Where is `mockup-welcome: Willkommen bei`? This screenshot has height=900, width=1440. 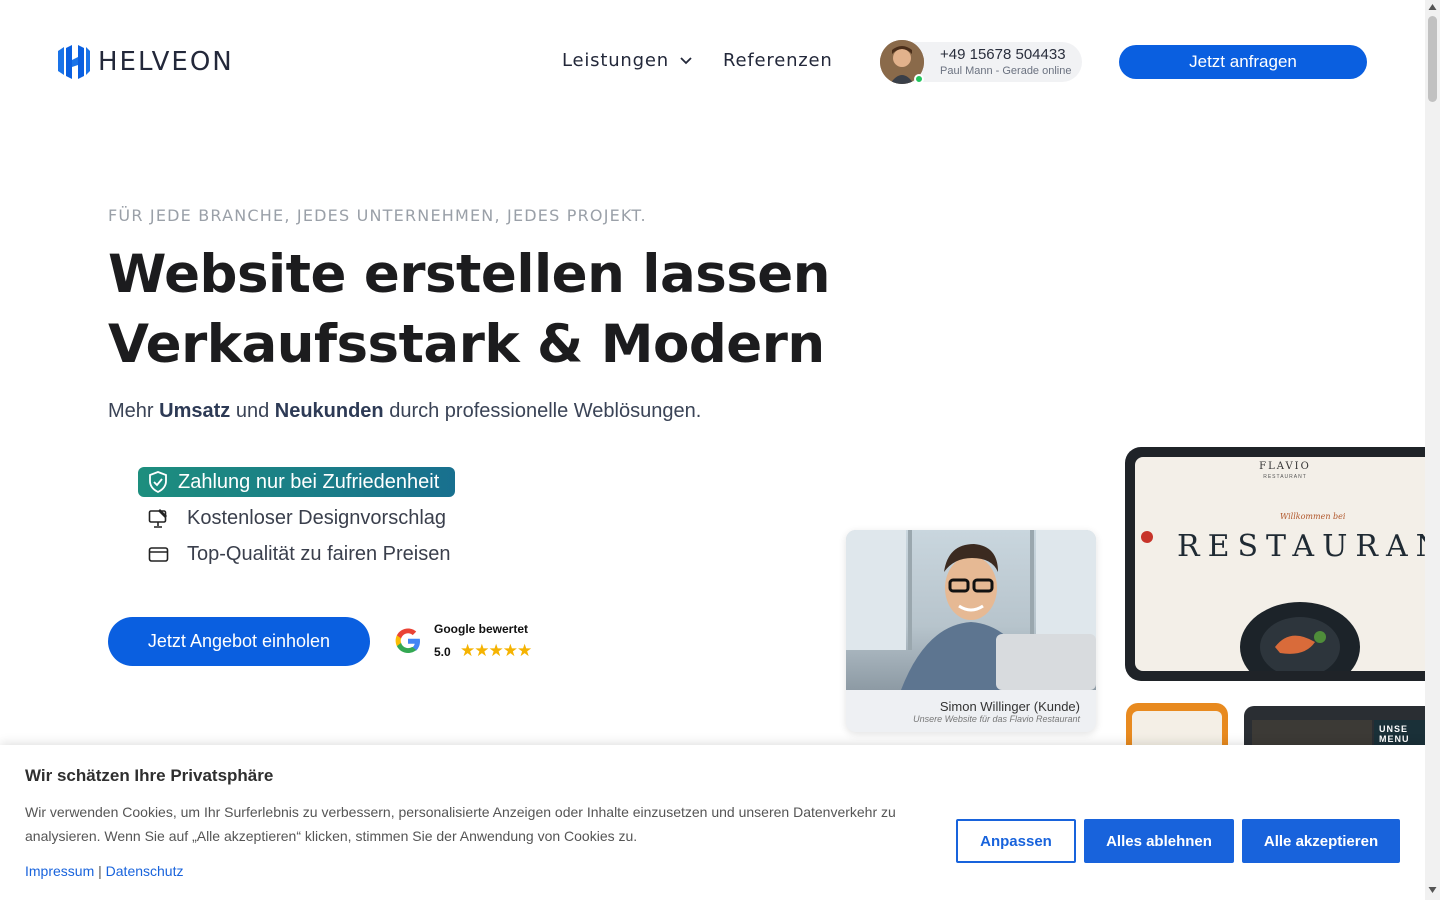
mockup-welcome: Willkommen bei is located at coordinates (1313, 516).